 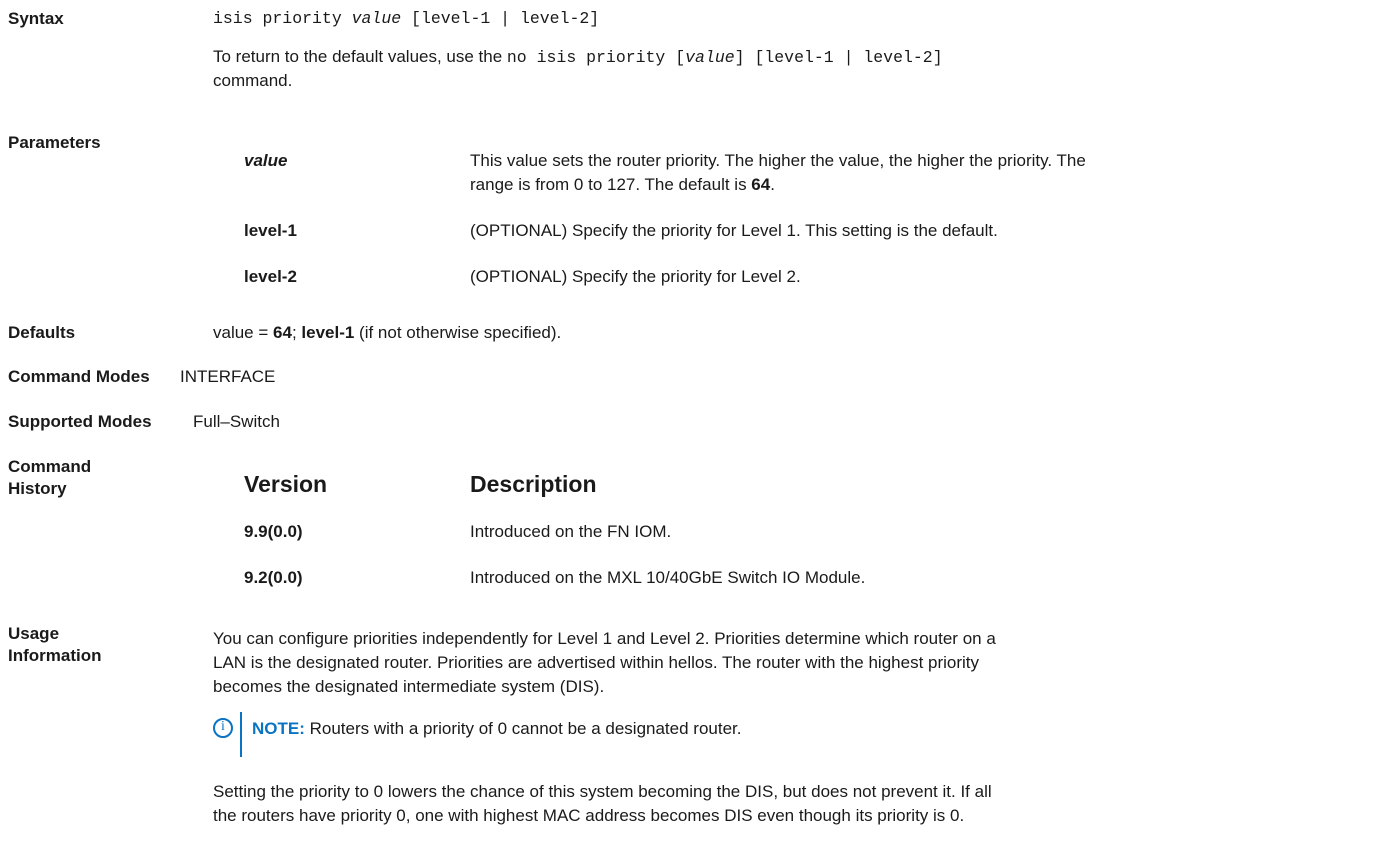 What do you see at coordinates (223, 728) in the screenshot?
I see `info-icon: i` at bounding box center [223, 728].